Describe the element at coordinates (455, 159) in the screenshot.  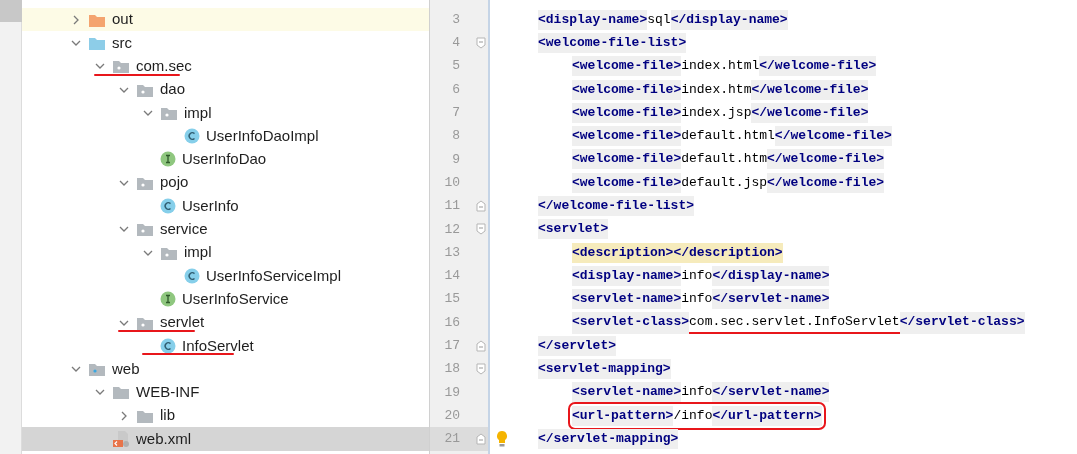
I see `line-number: 9` at that location.